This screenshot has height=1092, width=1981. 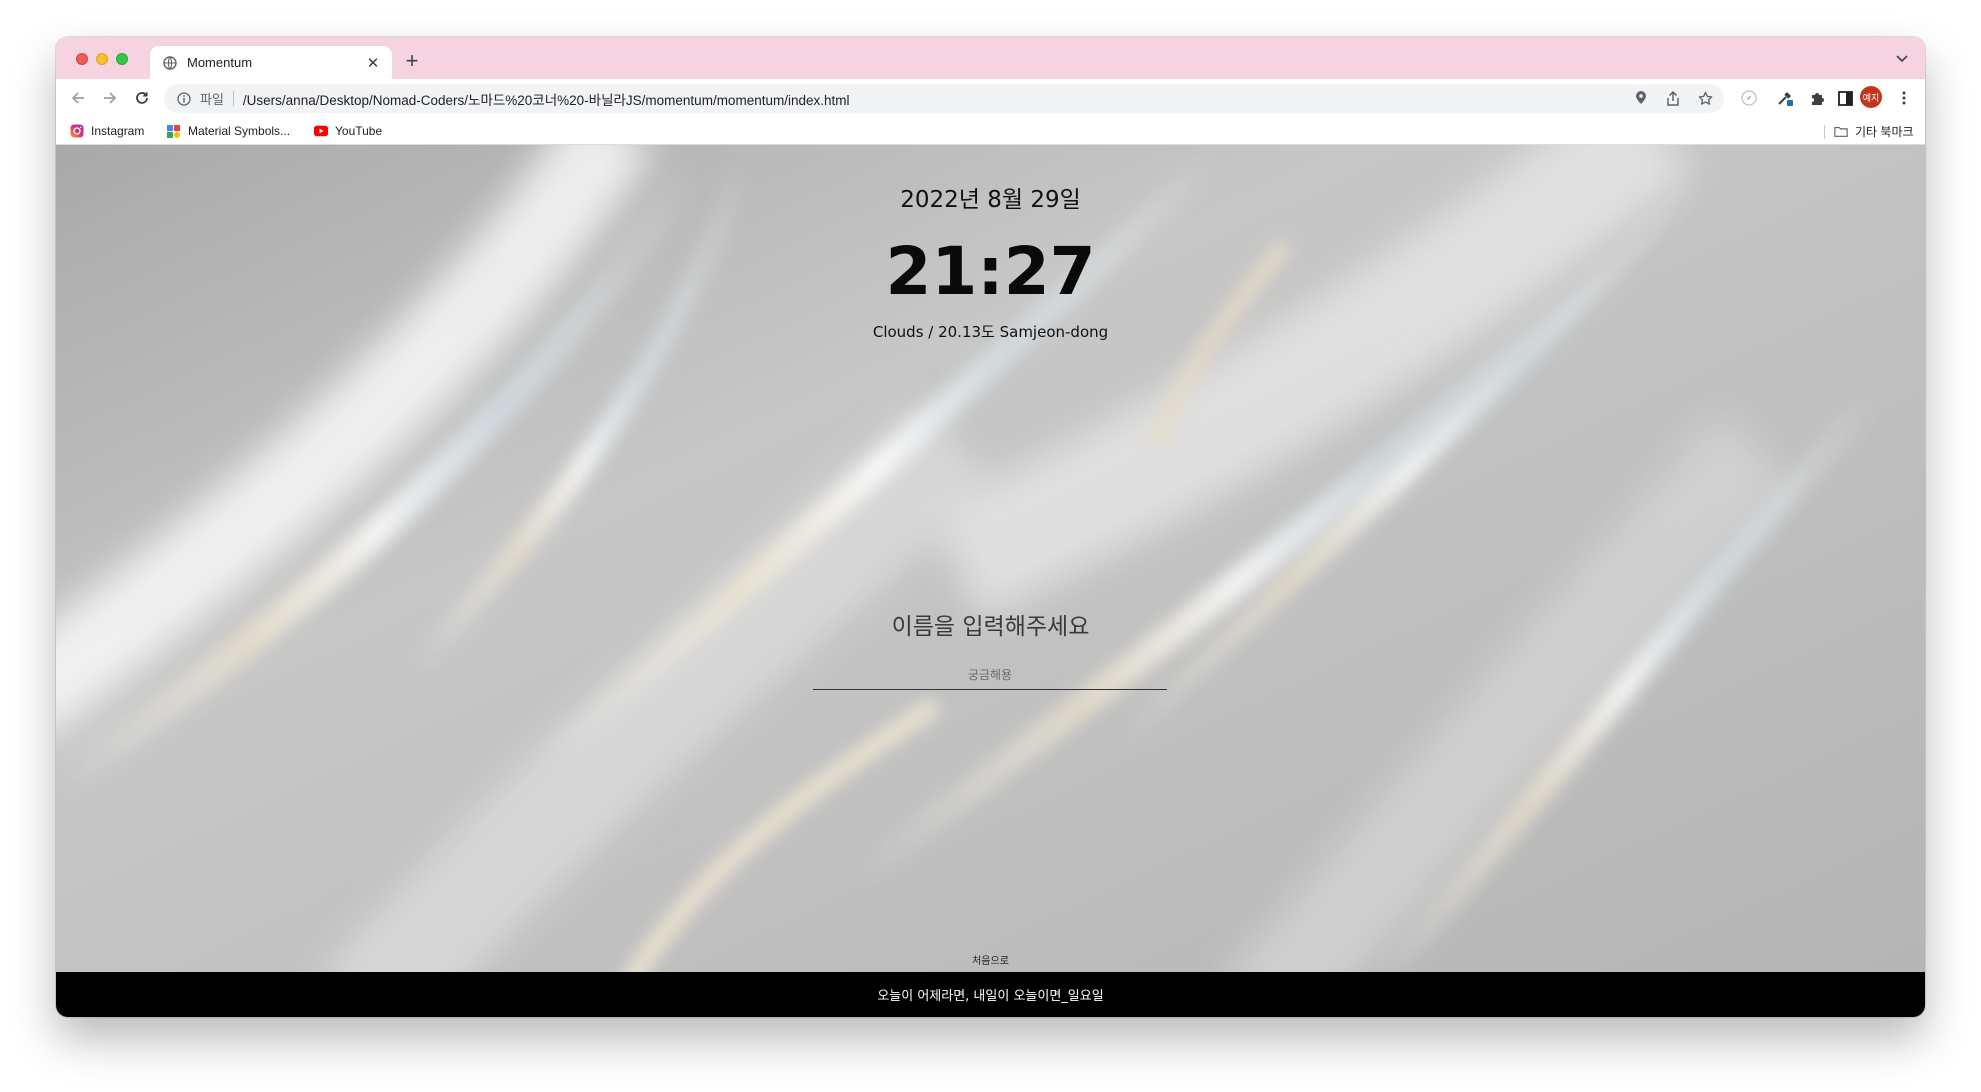 I want to click on weather-info: Clouds / 20.13도 Samjeon-dong, so click(x=990, y=332).